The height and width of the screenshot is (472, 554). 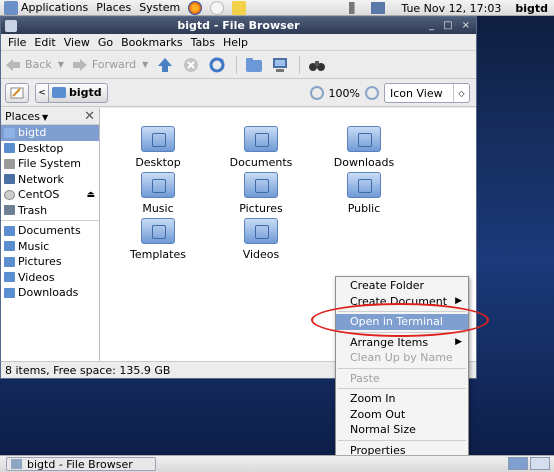 I want to click on minimize-button: _, so click(x=431, y=25).